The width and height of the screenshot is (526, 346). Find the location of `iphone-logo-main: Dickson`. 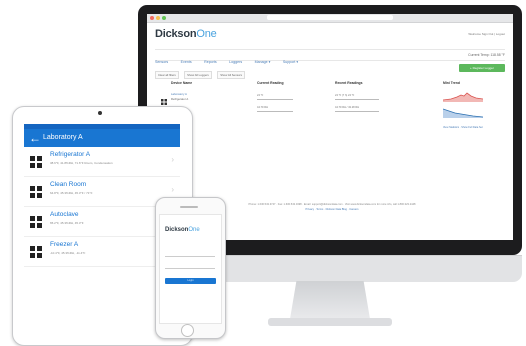

iphone-logo-main: Dickson is located at coordinates (177, 230).